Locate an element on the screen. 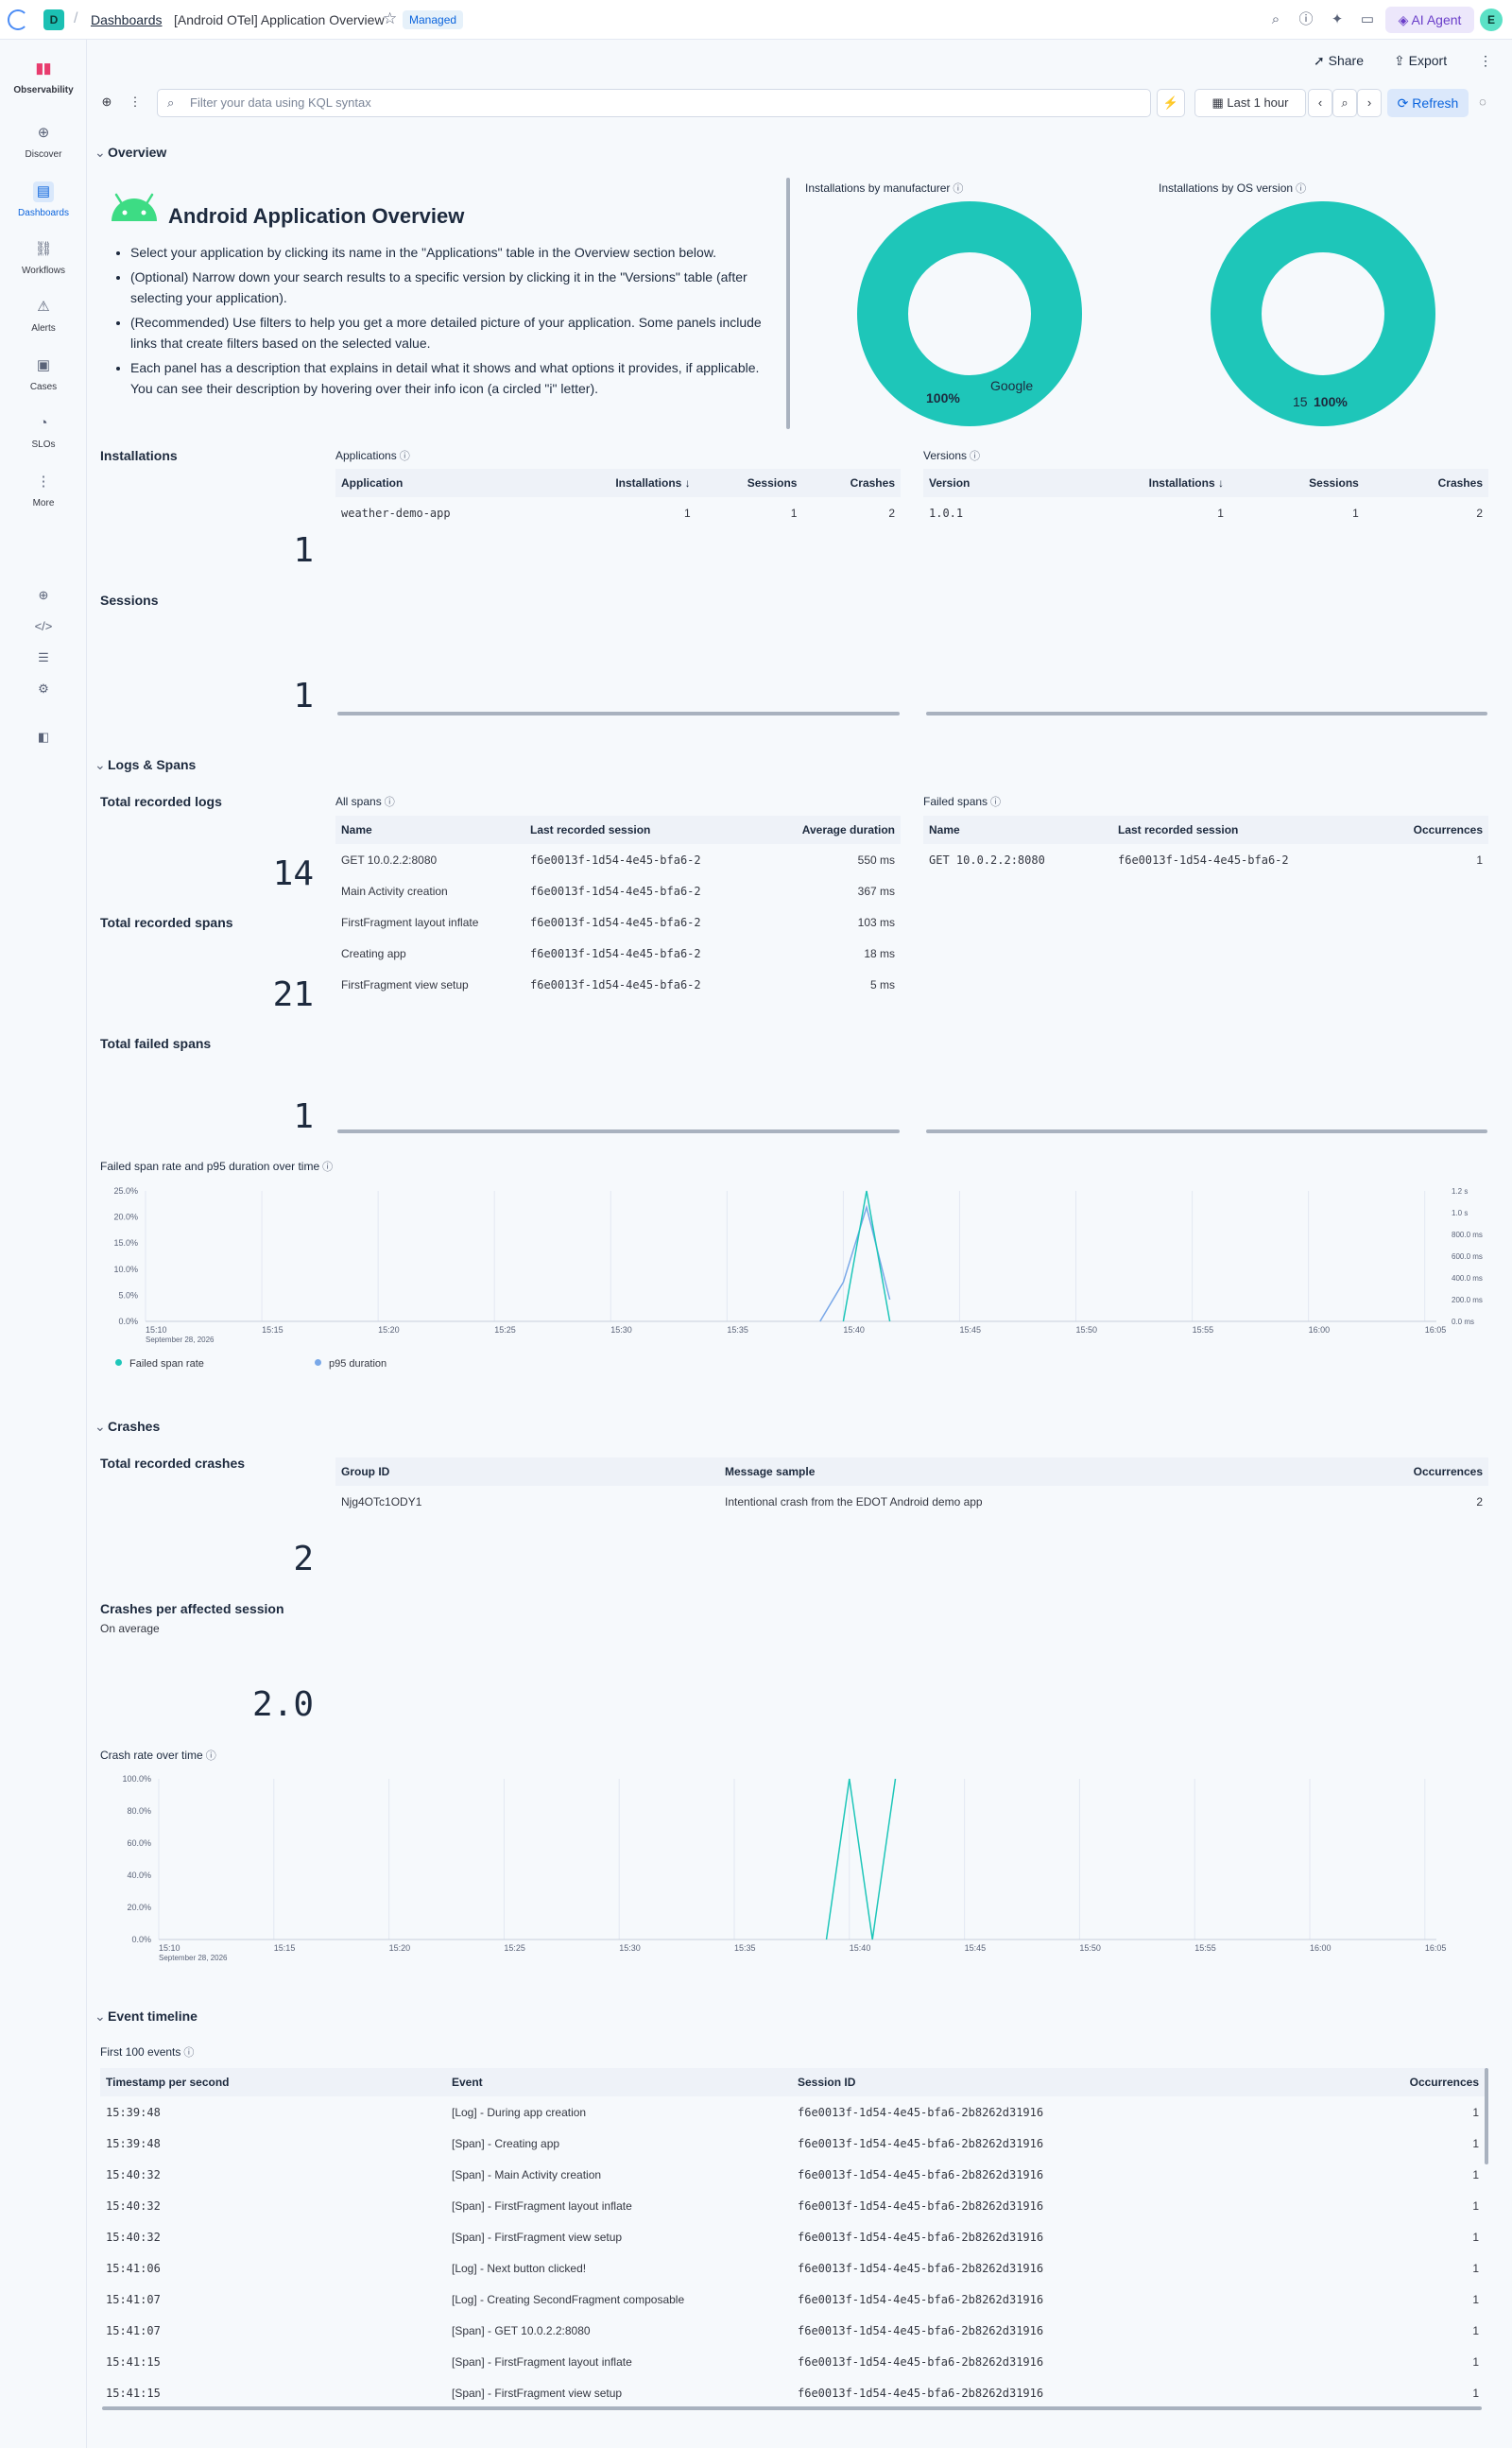 The height and width of the screenshot is (2448, 1512). add-filter-icon: ⊕ is located at coordinates (106, 103).